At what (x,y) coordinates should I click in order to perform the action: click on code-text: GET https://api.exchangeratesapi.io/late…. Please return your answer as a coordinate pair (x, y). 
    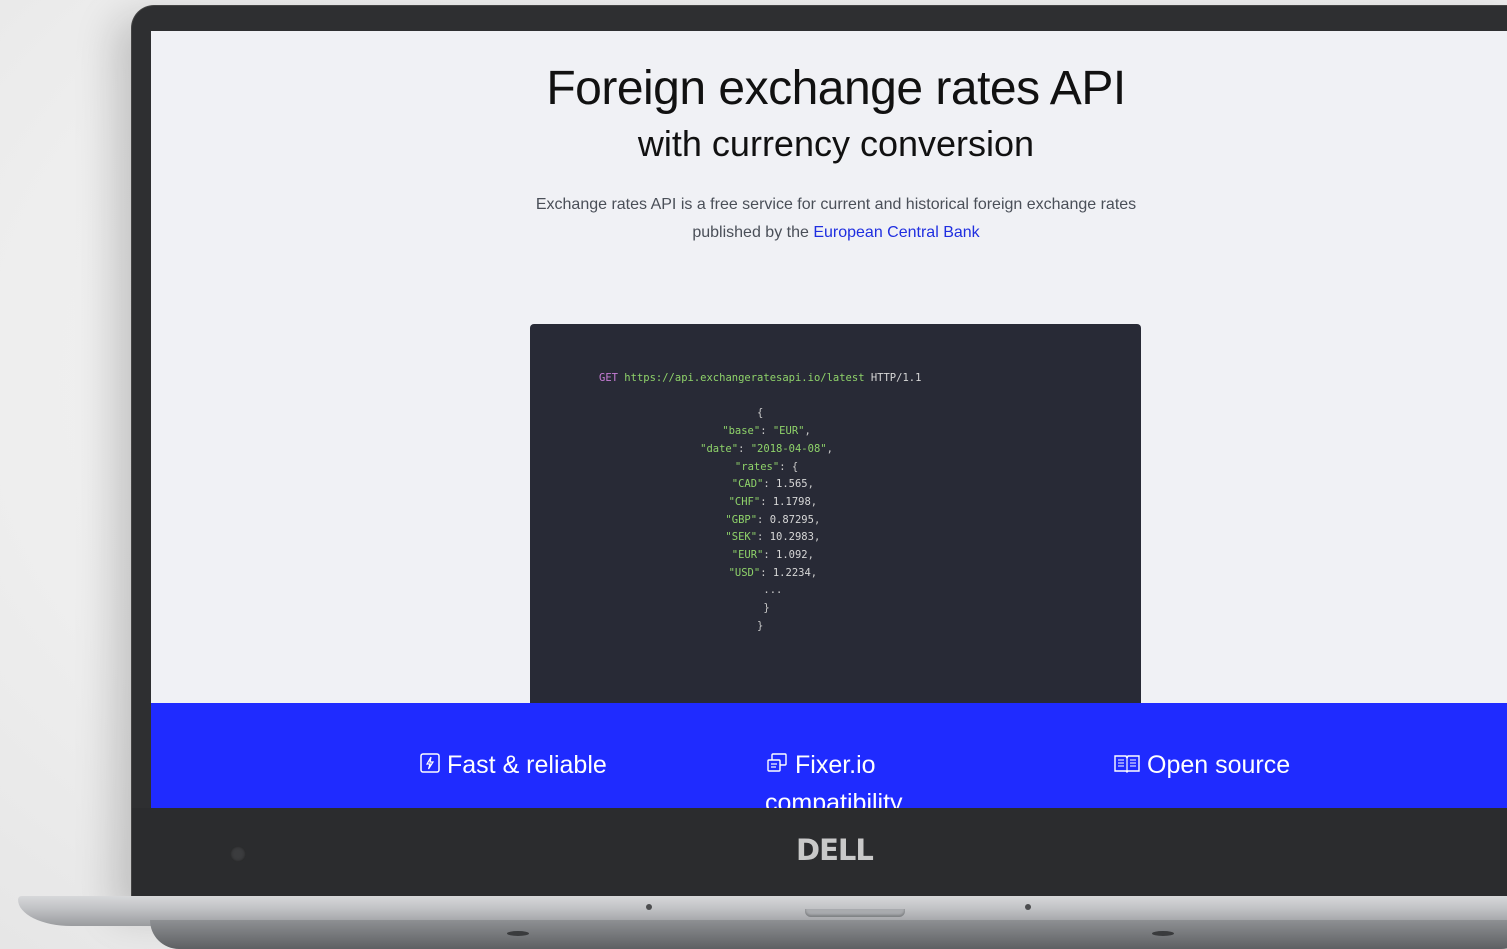
    Looking at the image, I should click on (760, 502).